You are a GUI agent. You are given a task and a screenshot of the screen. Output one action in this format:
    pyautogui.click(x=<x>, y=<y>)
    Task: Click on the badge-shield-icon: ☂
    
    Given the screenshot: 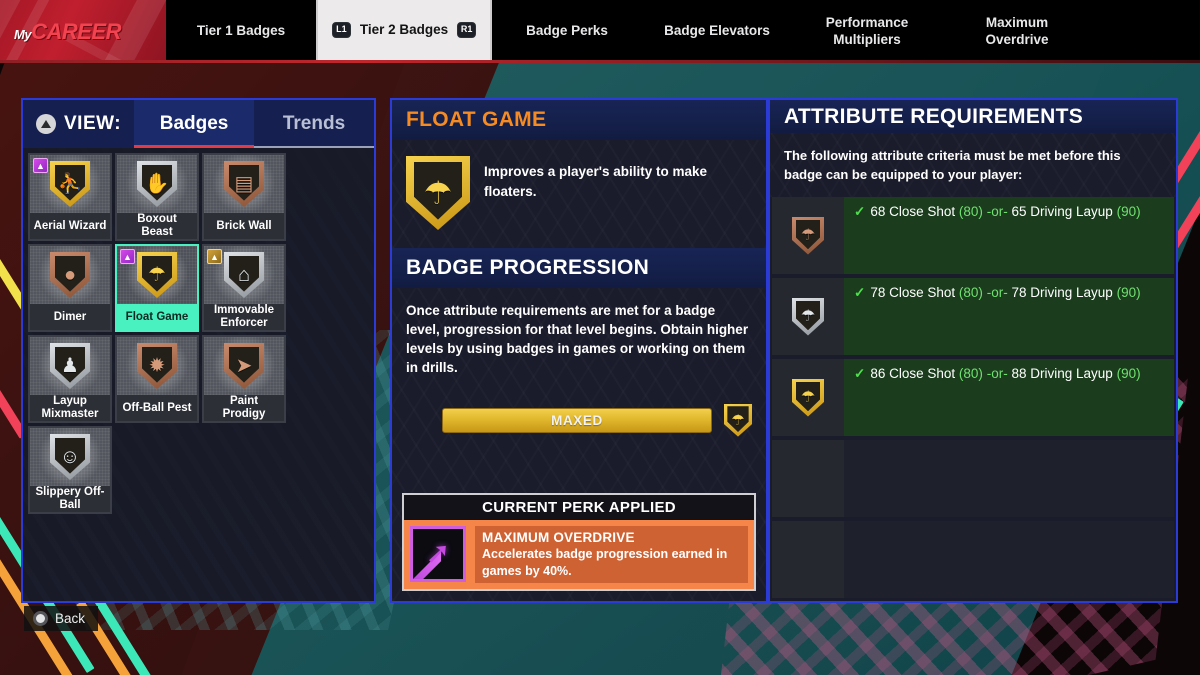 What is the action you would take?
    pyautogui.click(x=157, y=275)
    